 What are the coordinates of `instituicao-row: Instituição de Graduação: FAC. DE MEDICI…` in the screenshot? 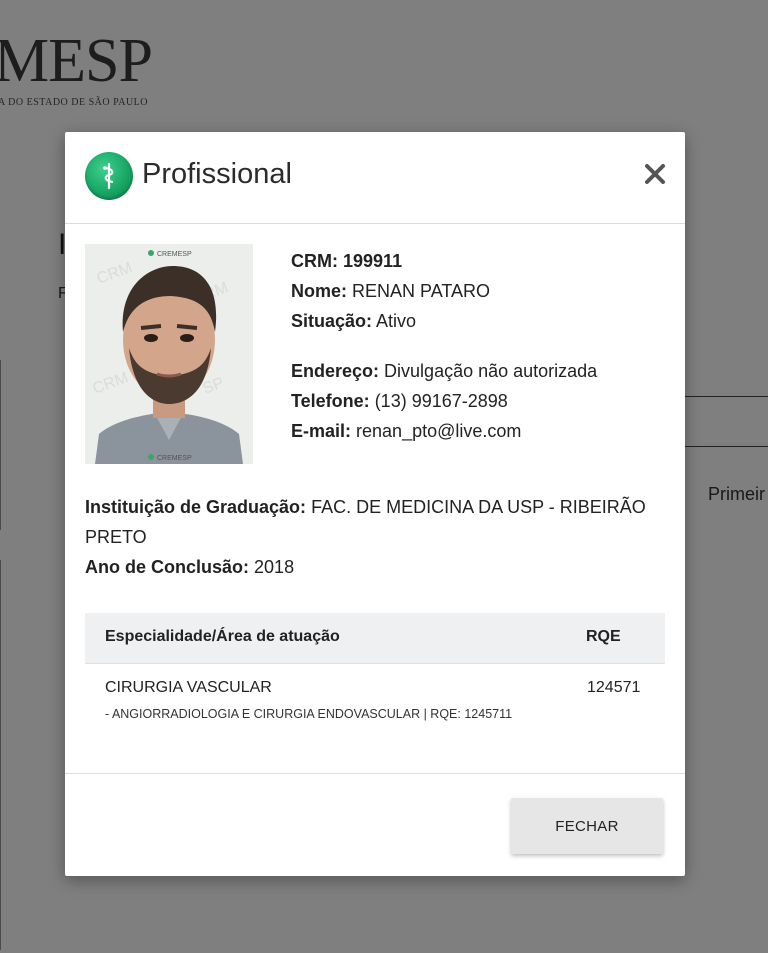 It's located at (375, 522).